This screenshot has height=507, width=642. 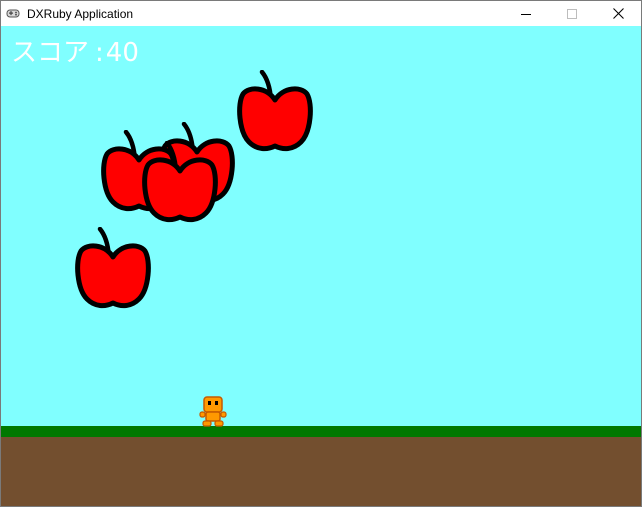 I want to click on minimize-button, so click(x=526, y=13).